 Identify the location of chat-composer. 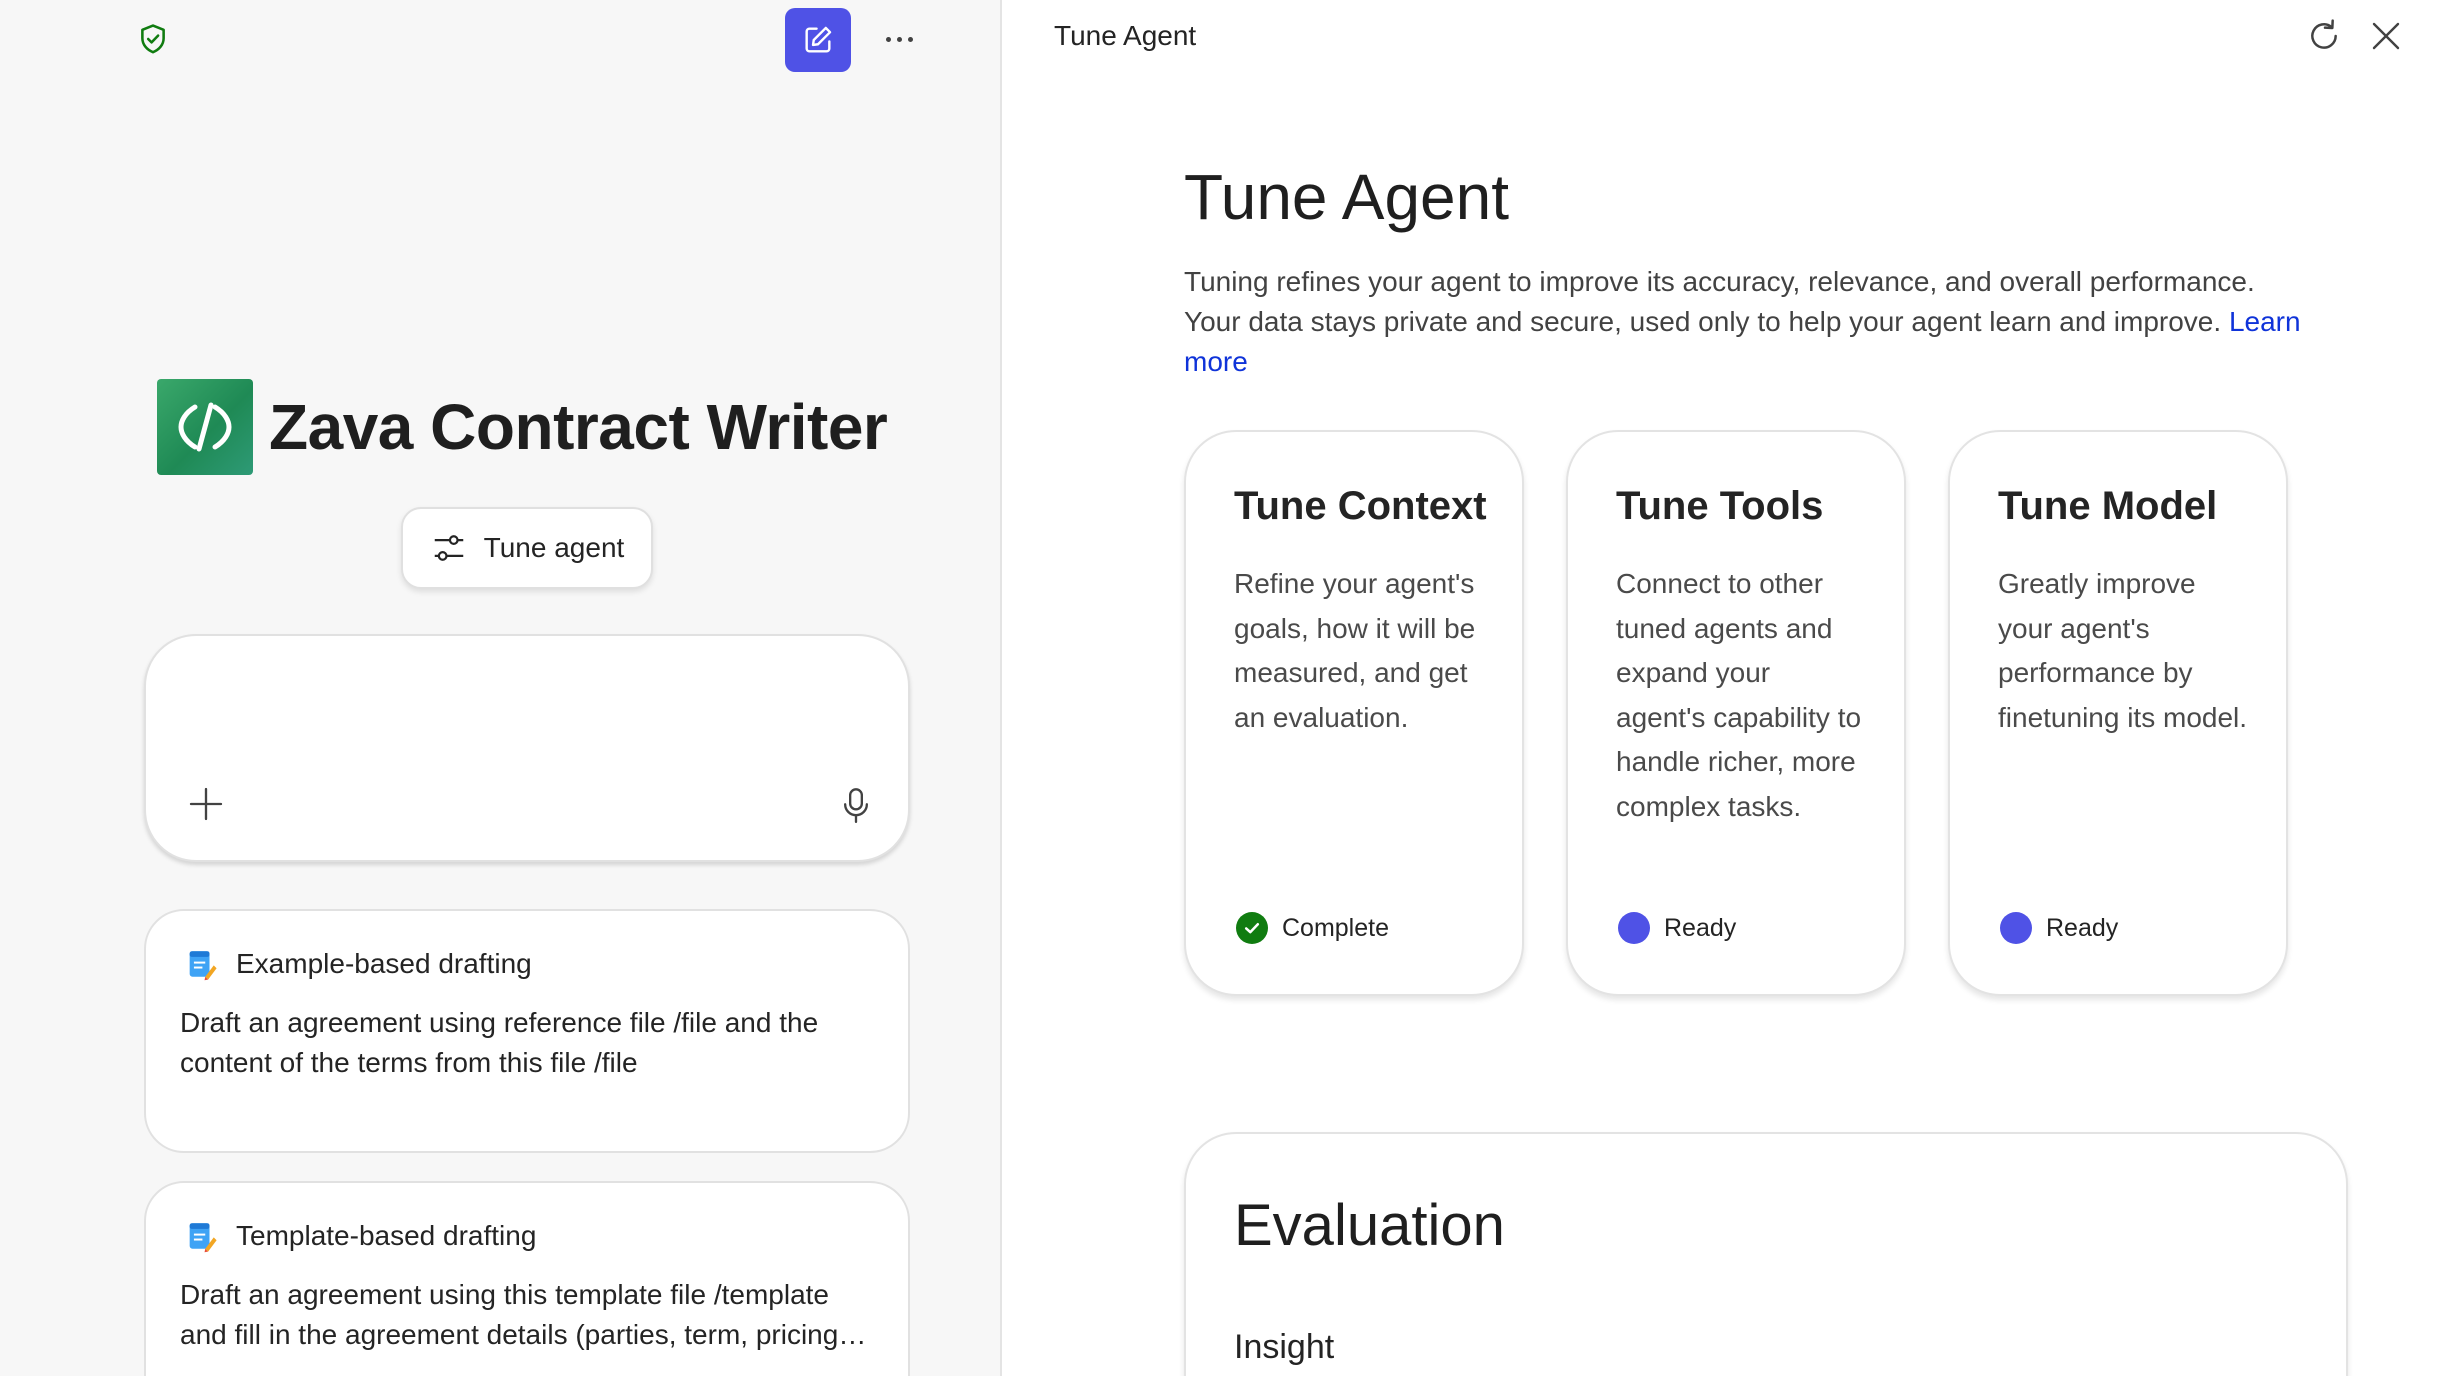
(527, 748).